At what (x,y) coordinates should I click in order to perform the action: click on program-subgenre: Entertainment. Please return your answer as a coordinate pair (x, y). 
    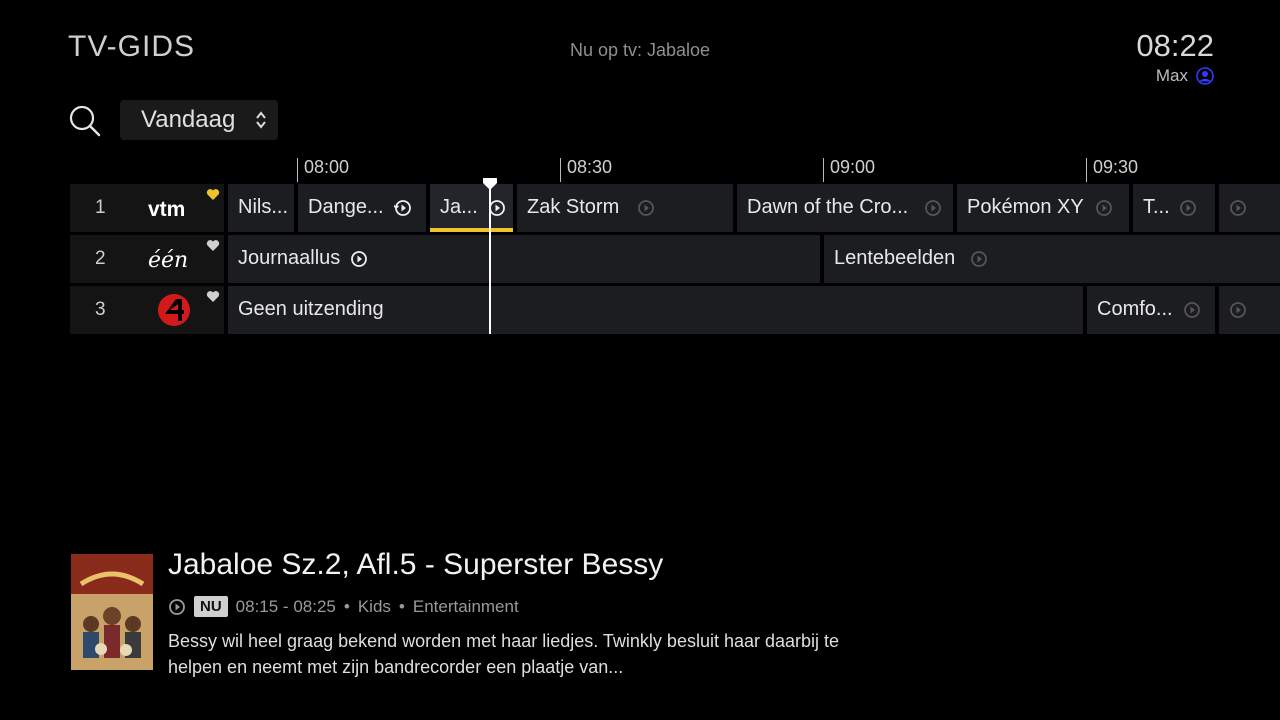
    Looking at the image, I should click on (465, 606).